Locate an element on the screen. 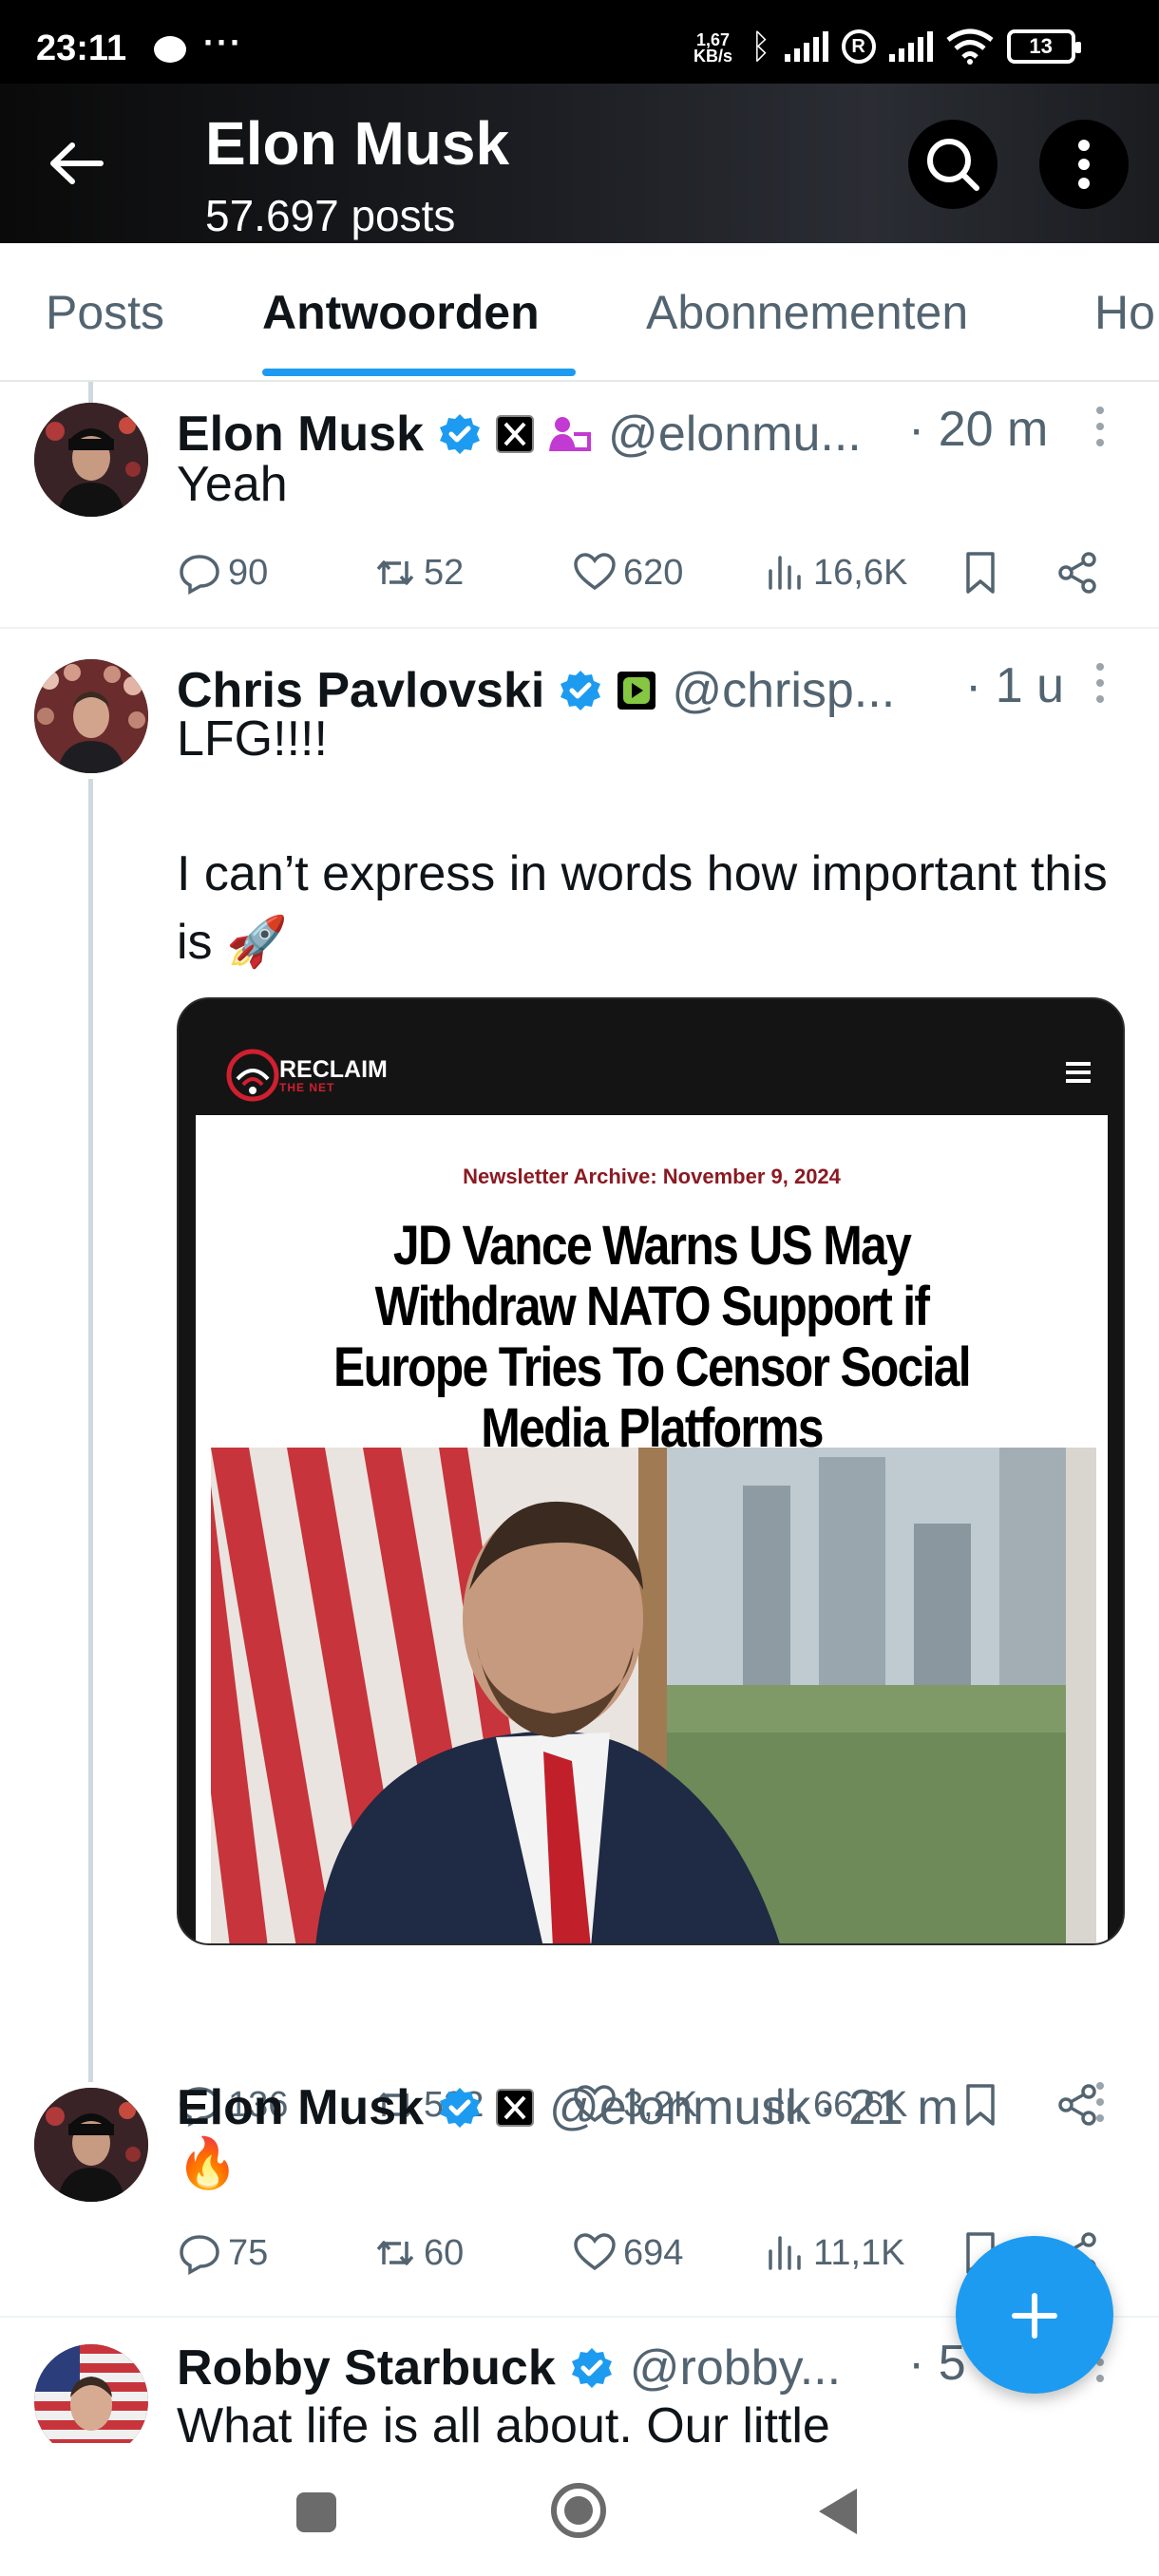  search-button is located at coordinates (953, 164).